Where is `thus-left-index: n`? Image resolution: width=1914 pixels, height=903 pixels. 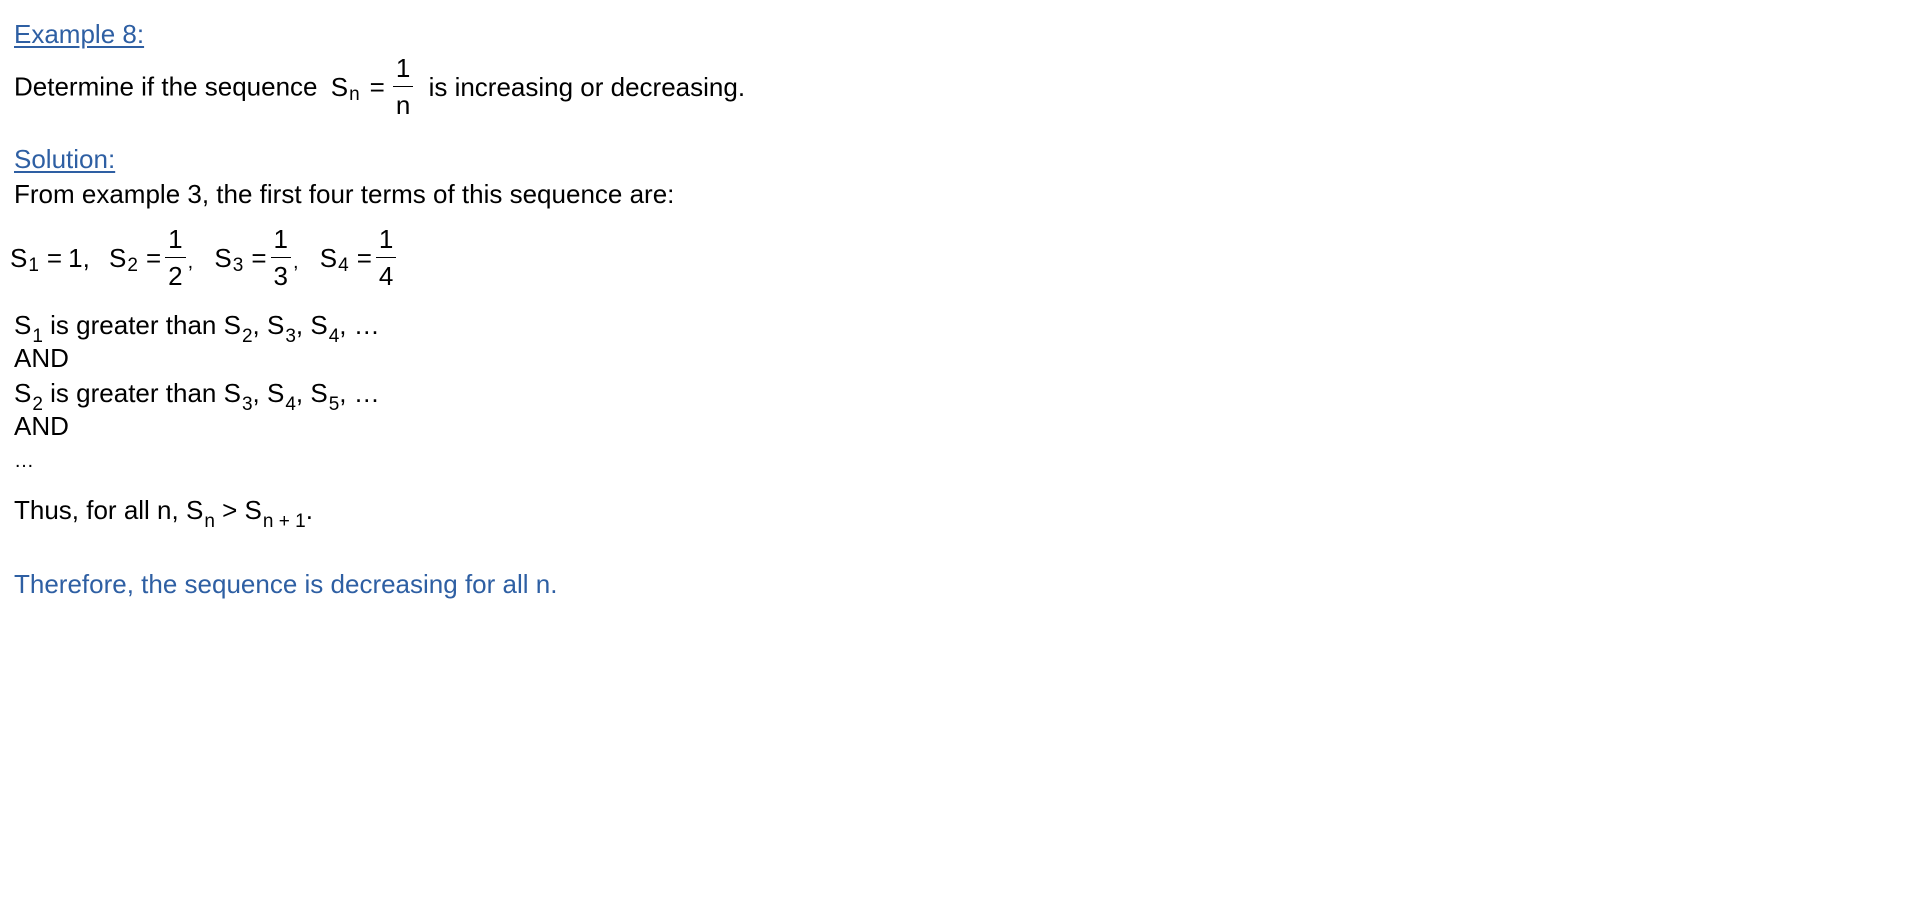 thus-left-index: n is located at coordinates (209, 521).